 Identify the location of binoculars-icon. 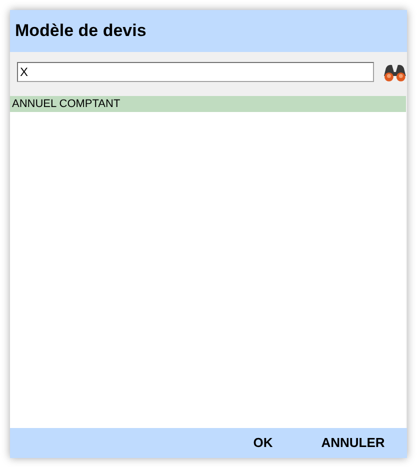
(395, 72).